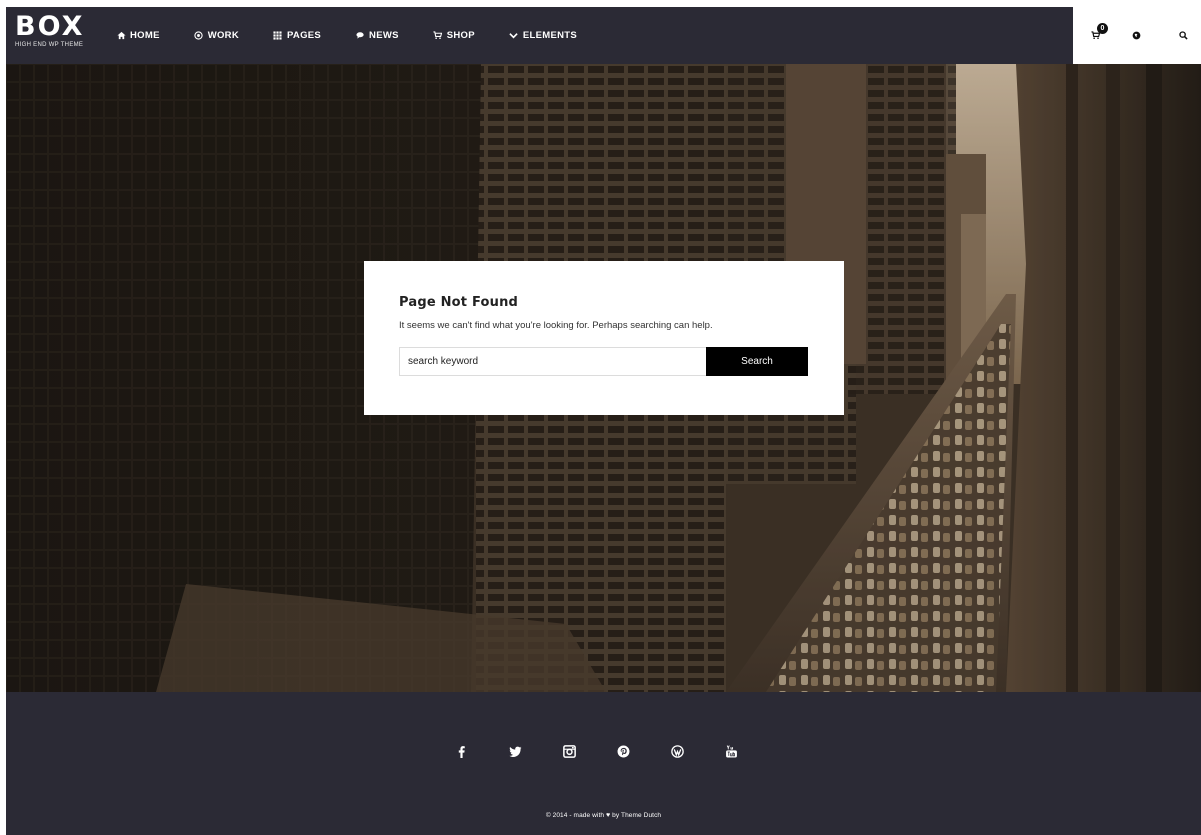 The width and height of the screenshot is (1201, 835). I want to click on twitter-link, so click(515, 751).